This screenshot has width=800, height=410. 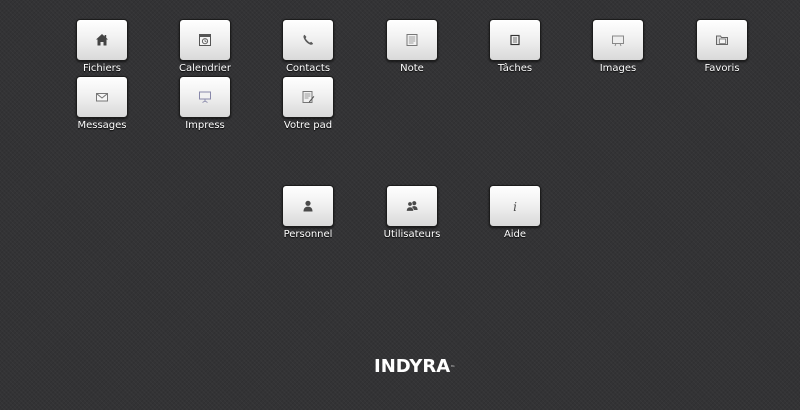 I want to click on app-fichiers: Fichiers, so click(x=102, y=48).